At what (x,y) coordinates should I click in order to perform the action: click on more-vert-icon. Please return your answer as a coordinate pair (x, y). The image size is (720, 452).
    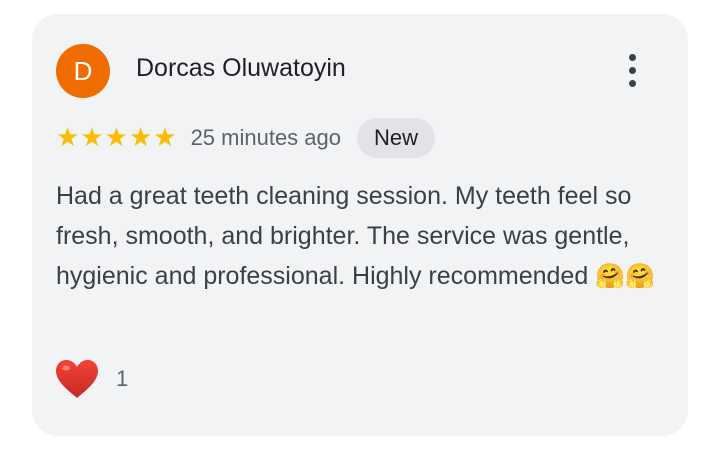
    Looking at the image, I should click on (632, 57).